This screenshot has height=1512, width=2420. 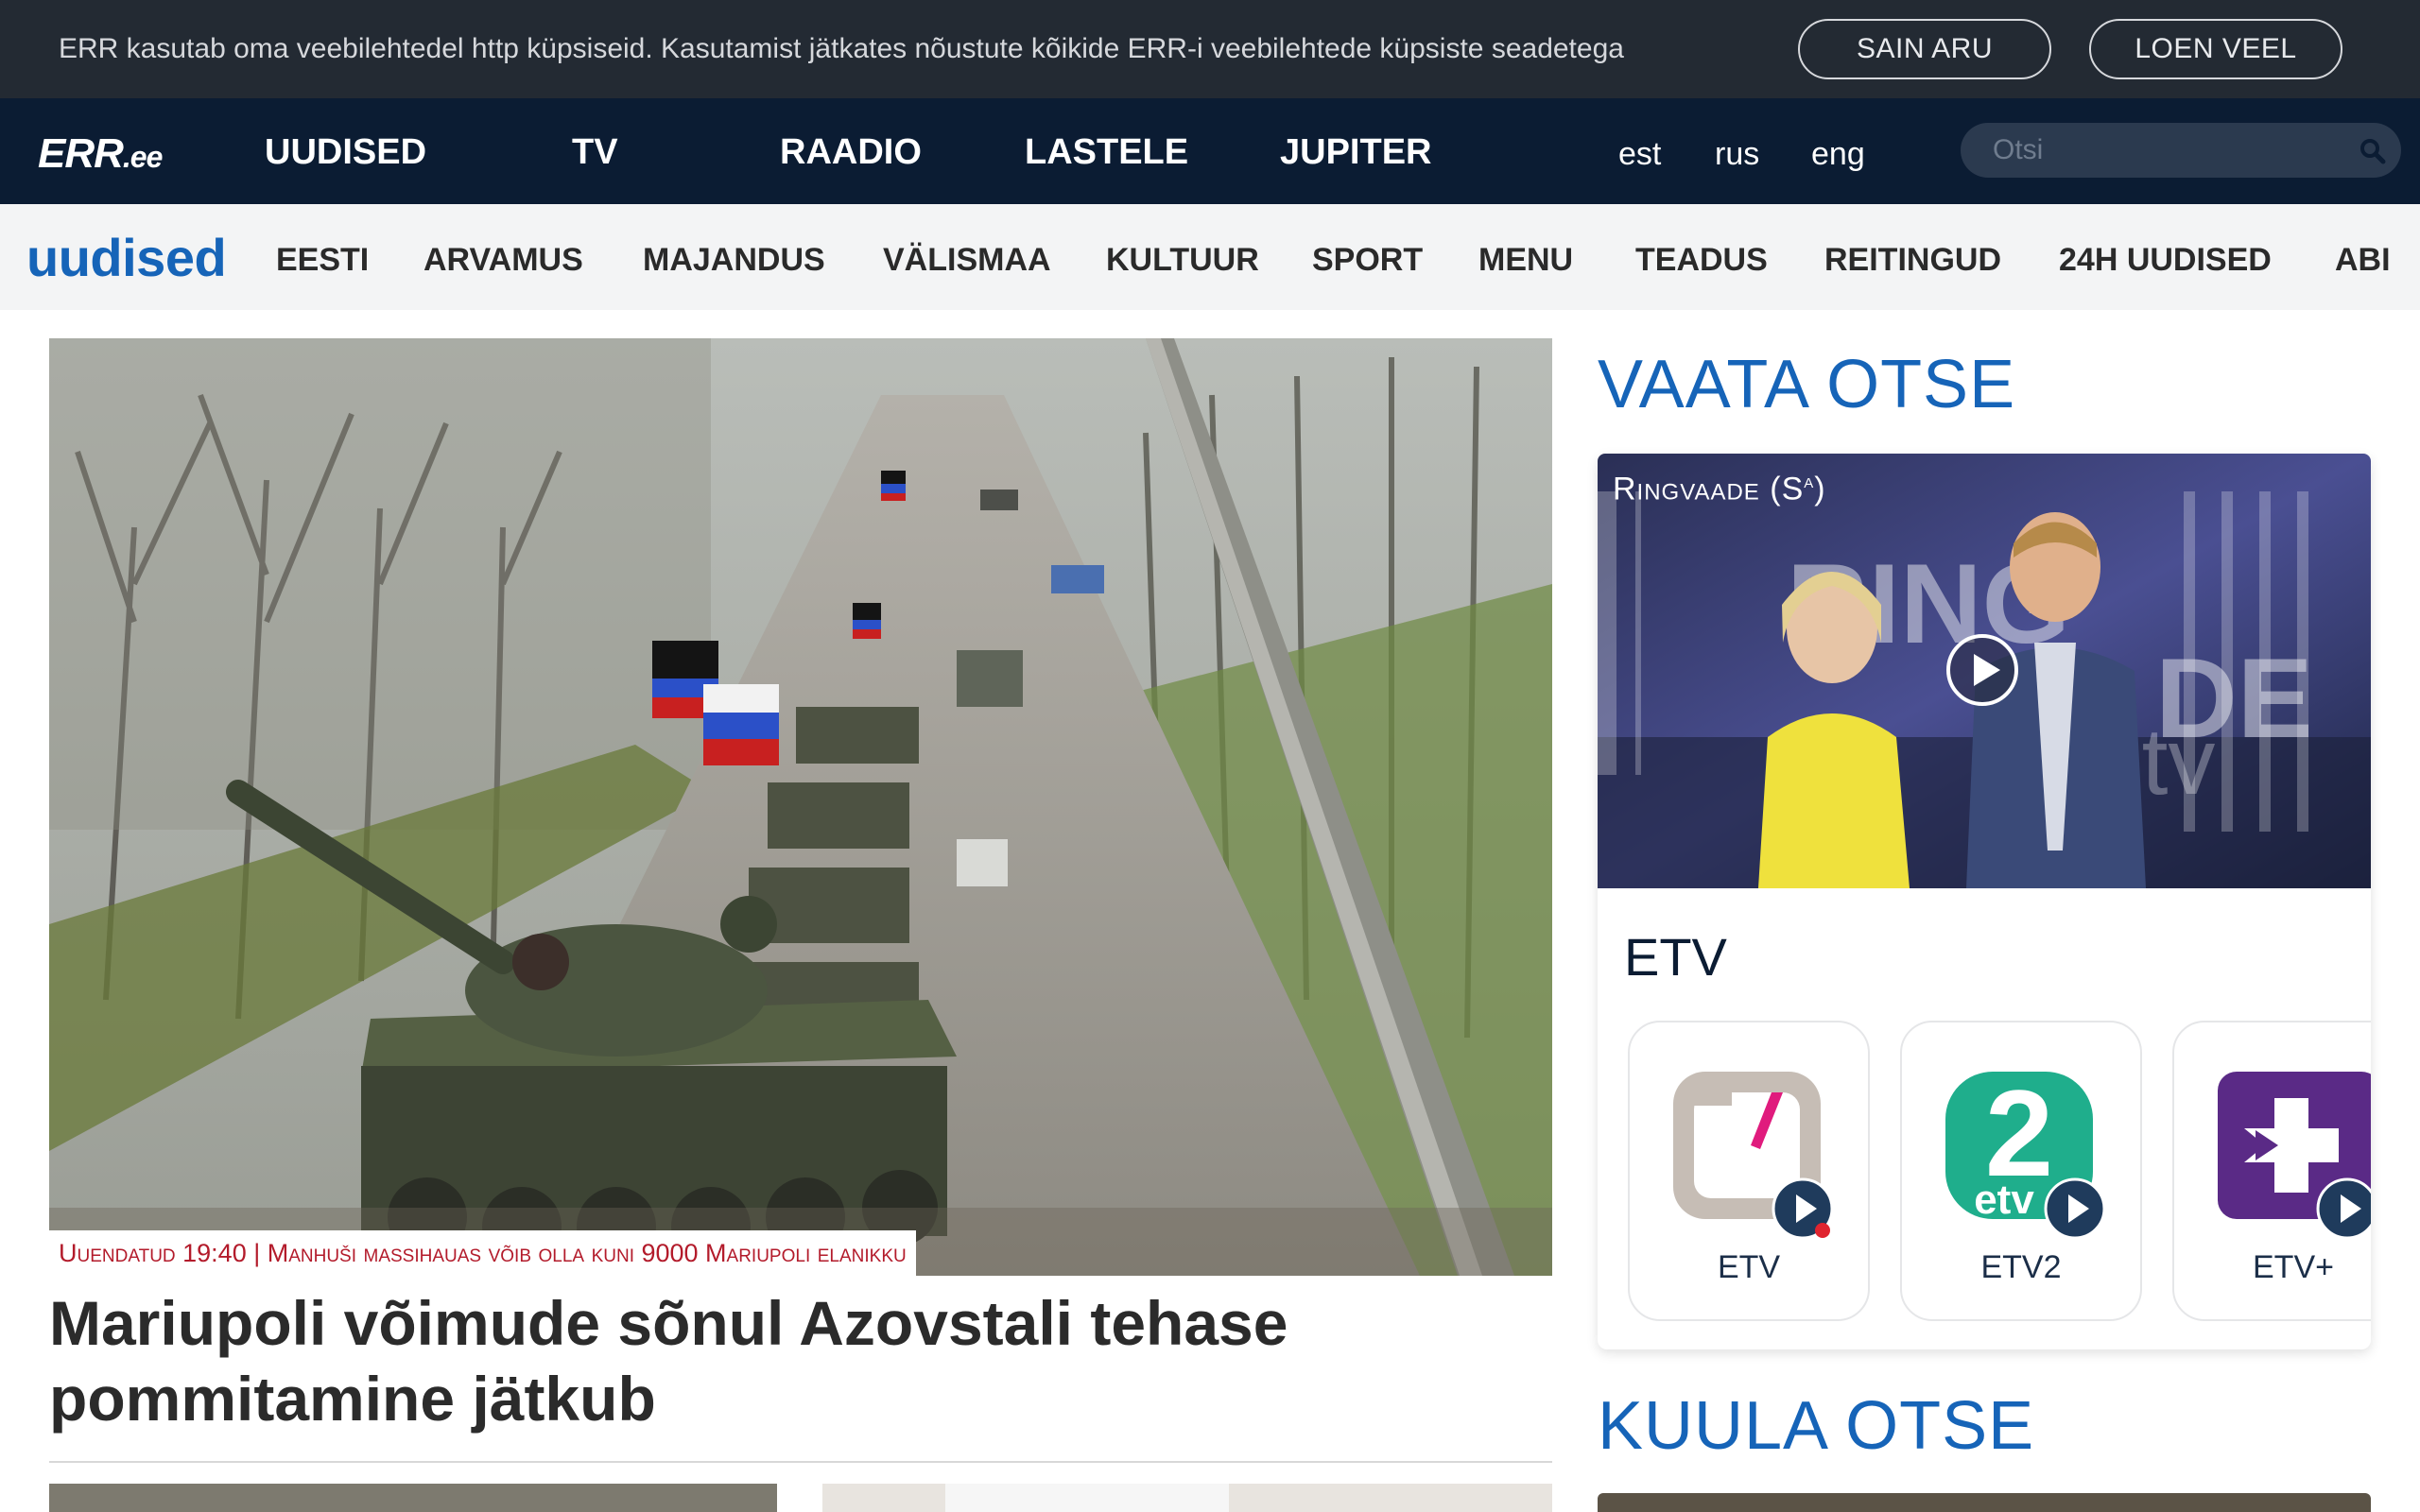 What do you see at coordinates (142, 157) in the screenshot?
I see `logo-suffix: .ee` at bounding box center [142, 157].